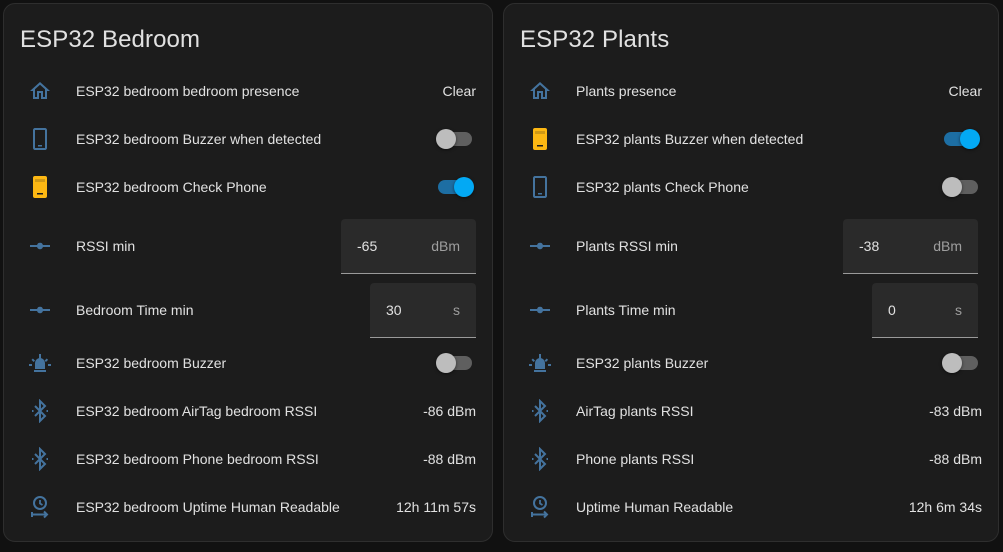 The image size is (1003, 552). What do you see at coordinates (751, 363) in the screenshot?
I see `entity-row-buzzer: ESP32 plants Buzzer` at bounding box center [751, 363].